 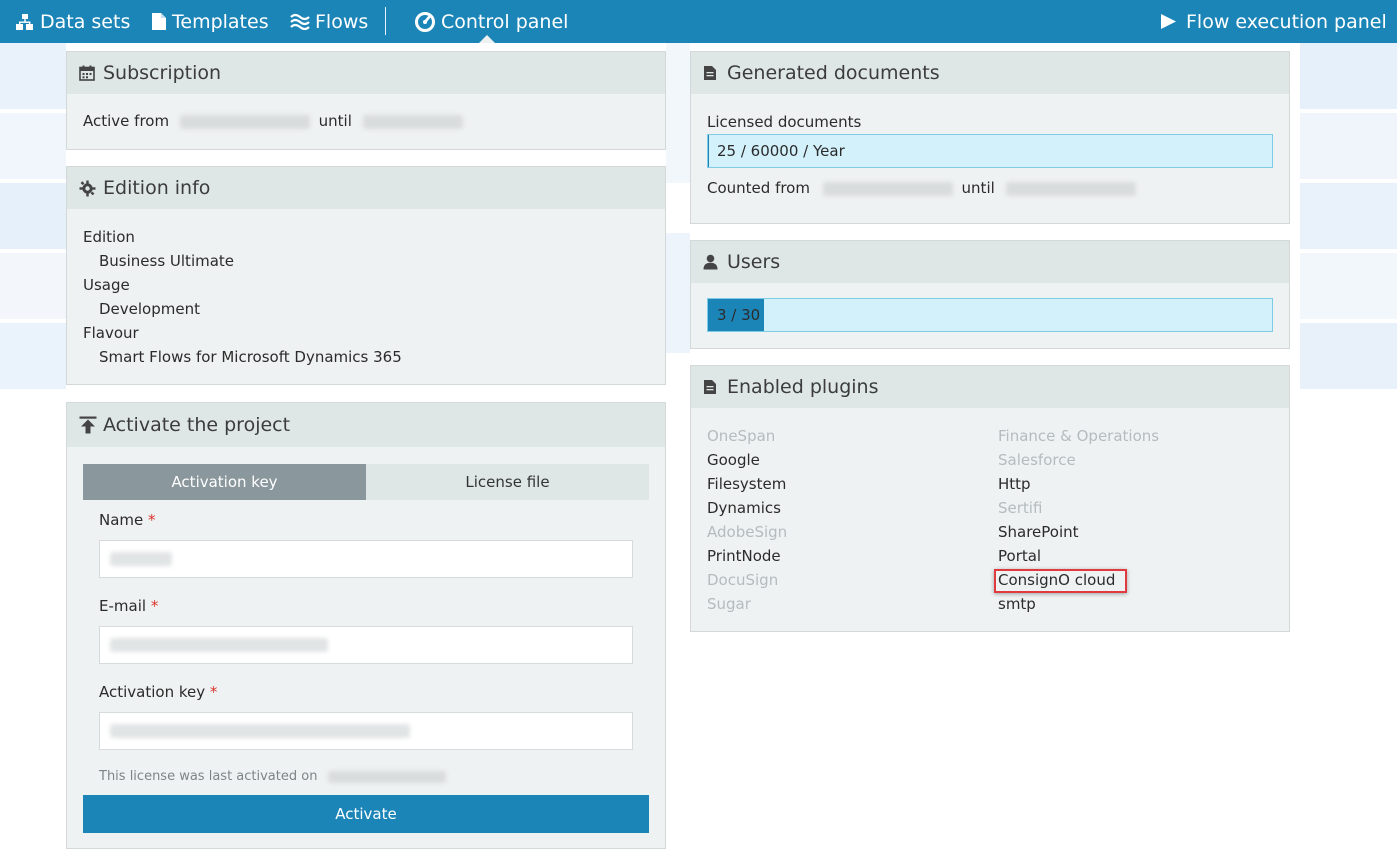 What do you see at coordinates (1060, 581) in the screenshot?
I see `highlight-box-consigno` at bounding box center [1060, 581].